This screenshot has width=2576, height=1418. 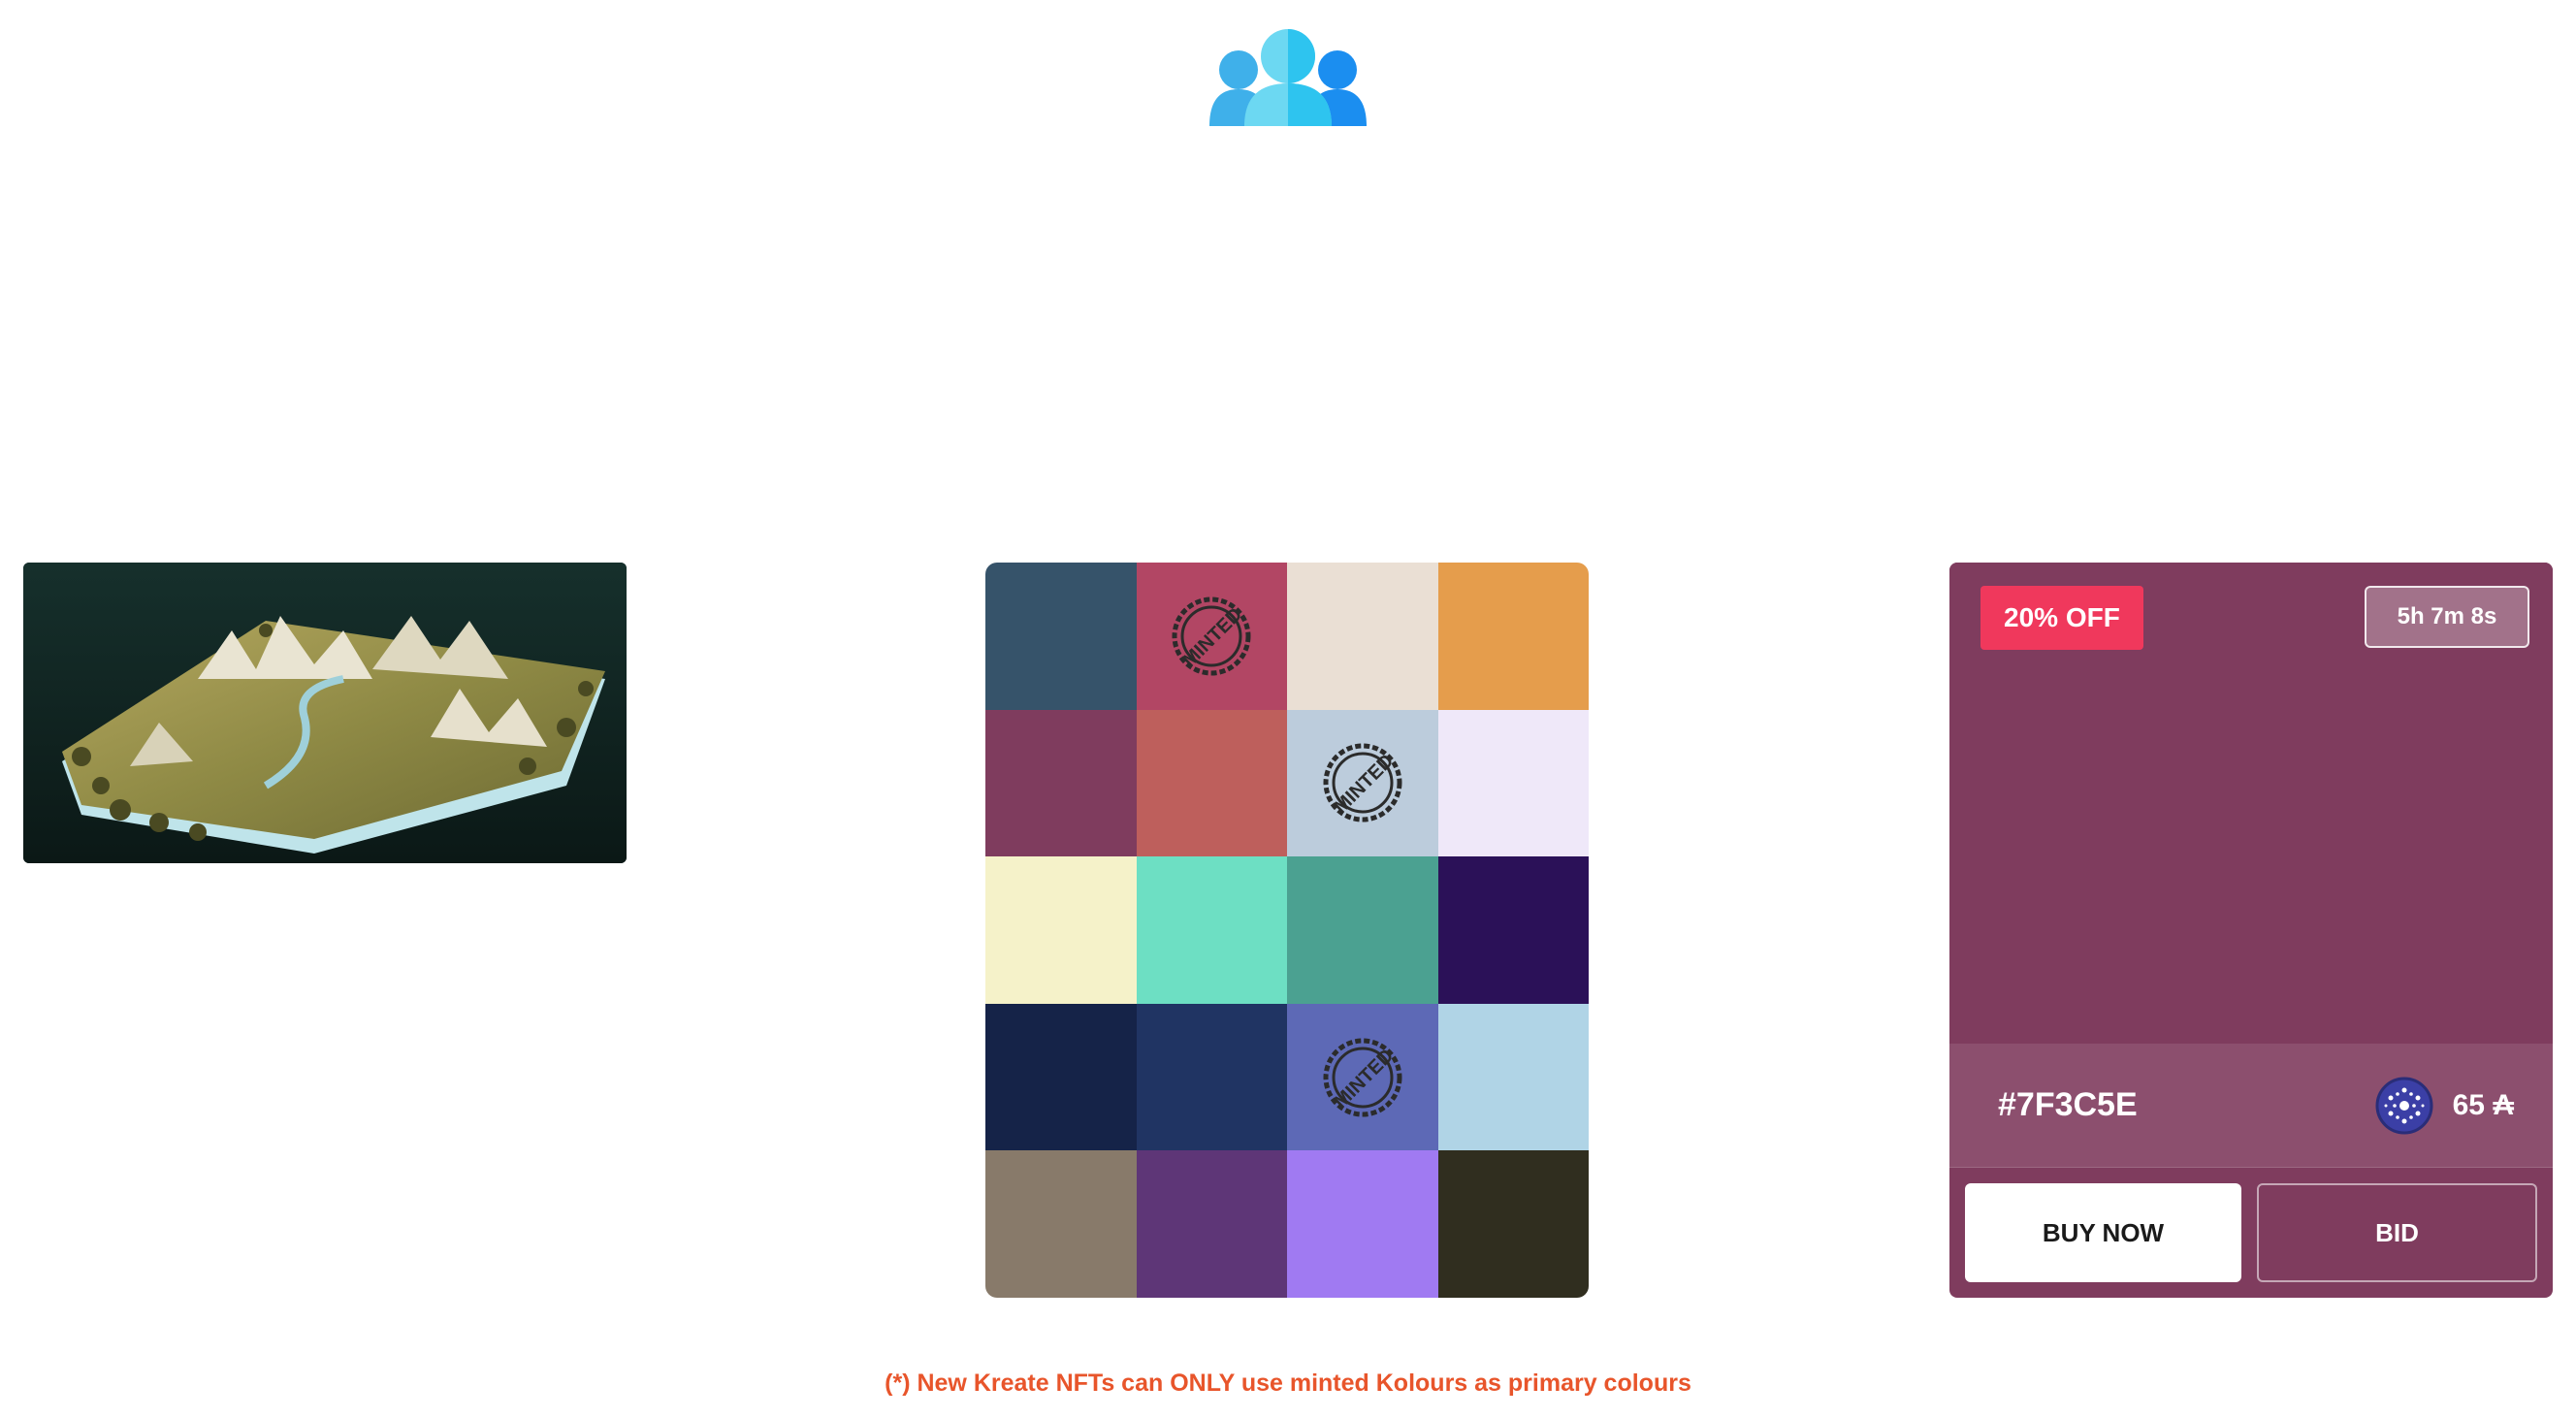 I want to click on users-group-icon, so click(x=1288, y=77).